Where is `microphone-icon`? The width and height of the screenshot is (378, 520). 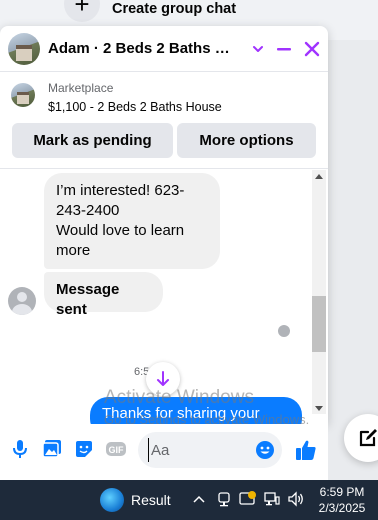
microphone-icon is located at coordinates (20, 449).